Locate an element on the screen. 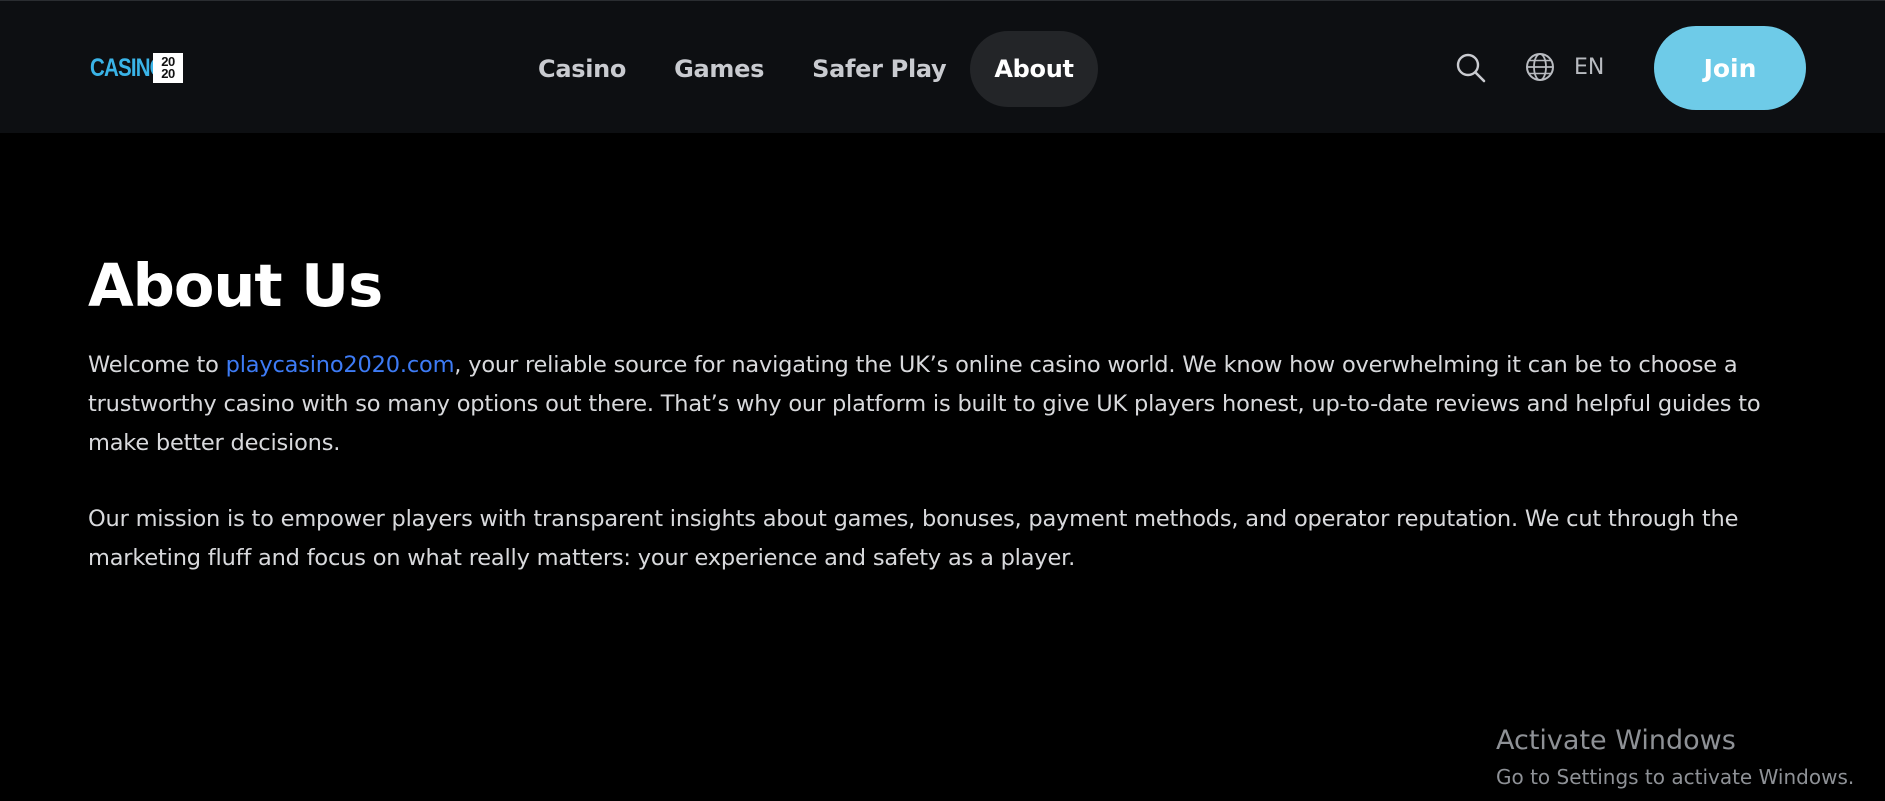 The height and width of the screenshot is (801, 1885). nav-item-safer-play: Safer Play is located at coordinates (879, 69).